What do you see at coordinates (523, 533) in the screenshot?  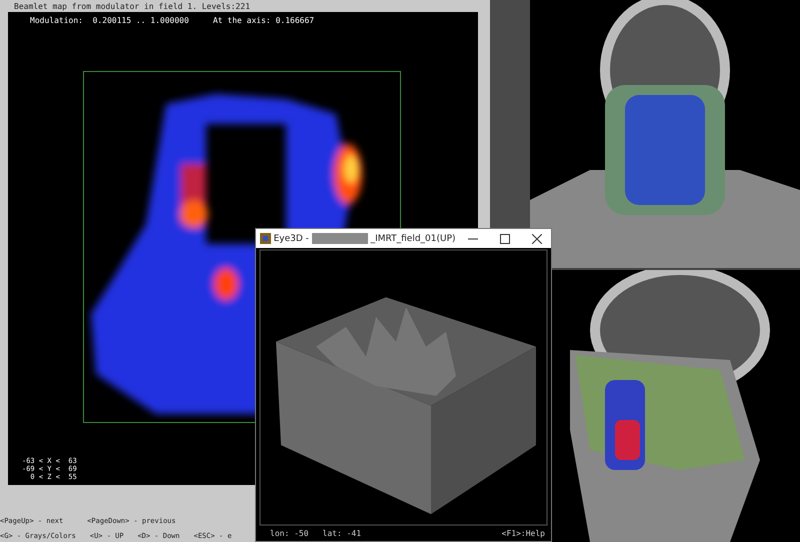 I see `help-hint: <F1>:Help` at bounding box center [523, 533].